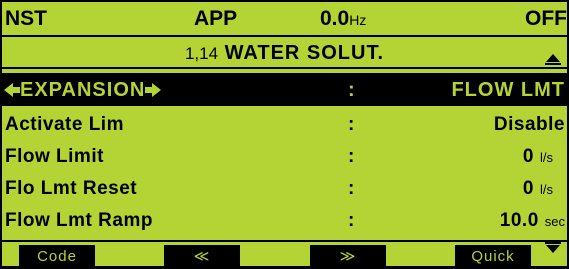  Describe the element at coordinates (335, 18) in the screenshot. I see `frequency-value: 0.0` at that location.